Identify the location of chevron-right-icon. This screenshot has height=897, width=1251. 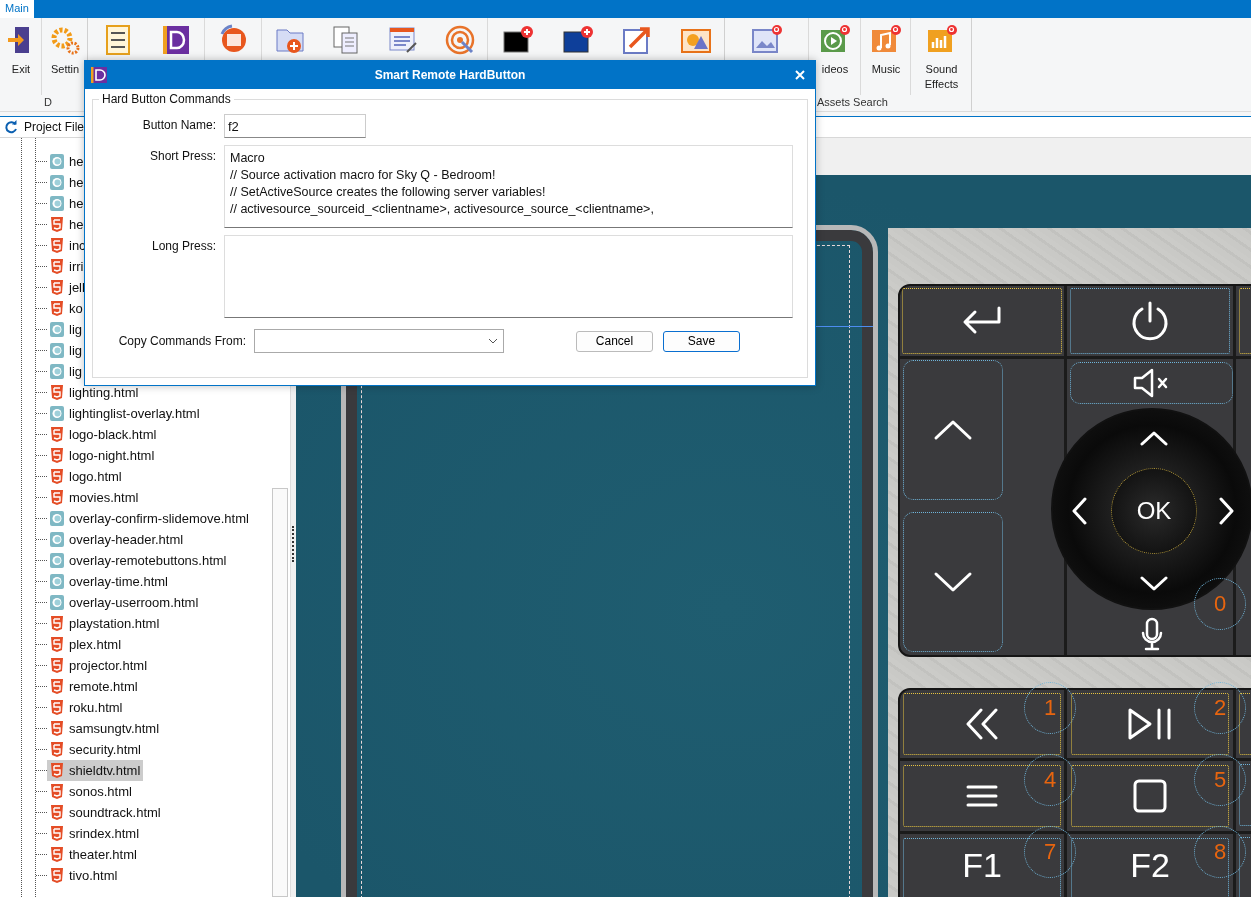
(1227, 511).